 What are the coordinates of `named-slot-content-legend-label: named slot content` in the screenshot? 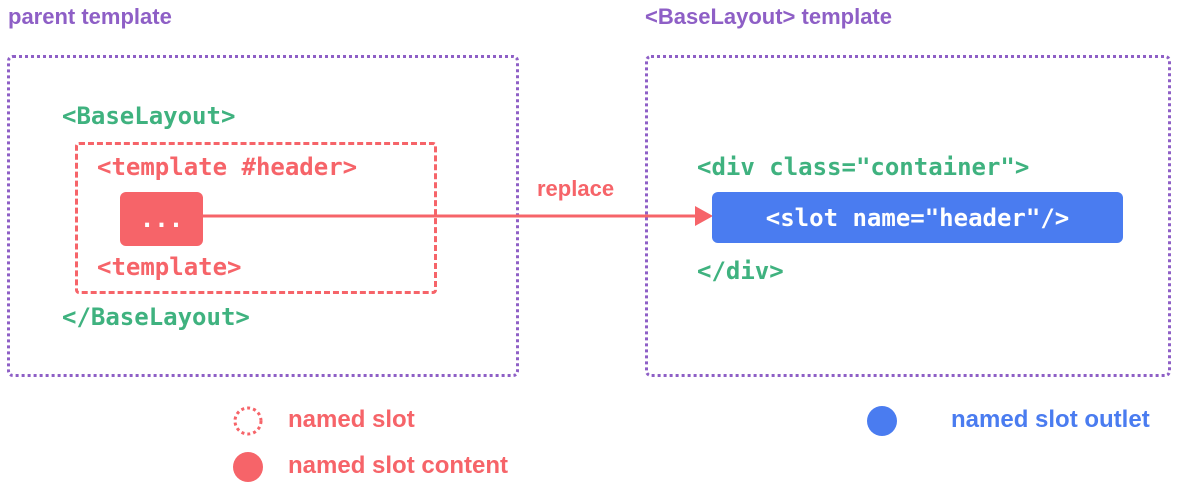 It's located at (398, 465).